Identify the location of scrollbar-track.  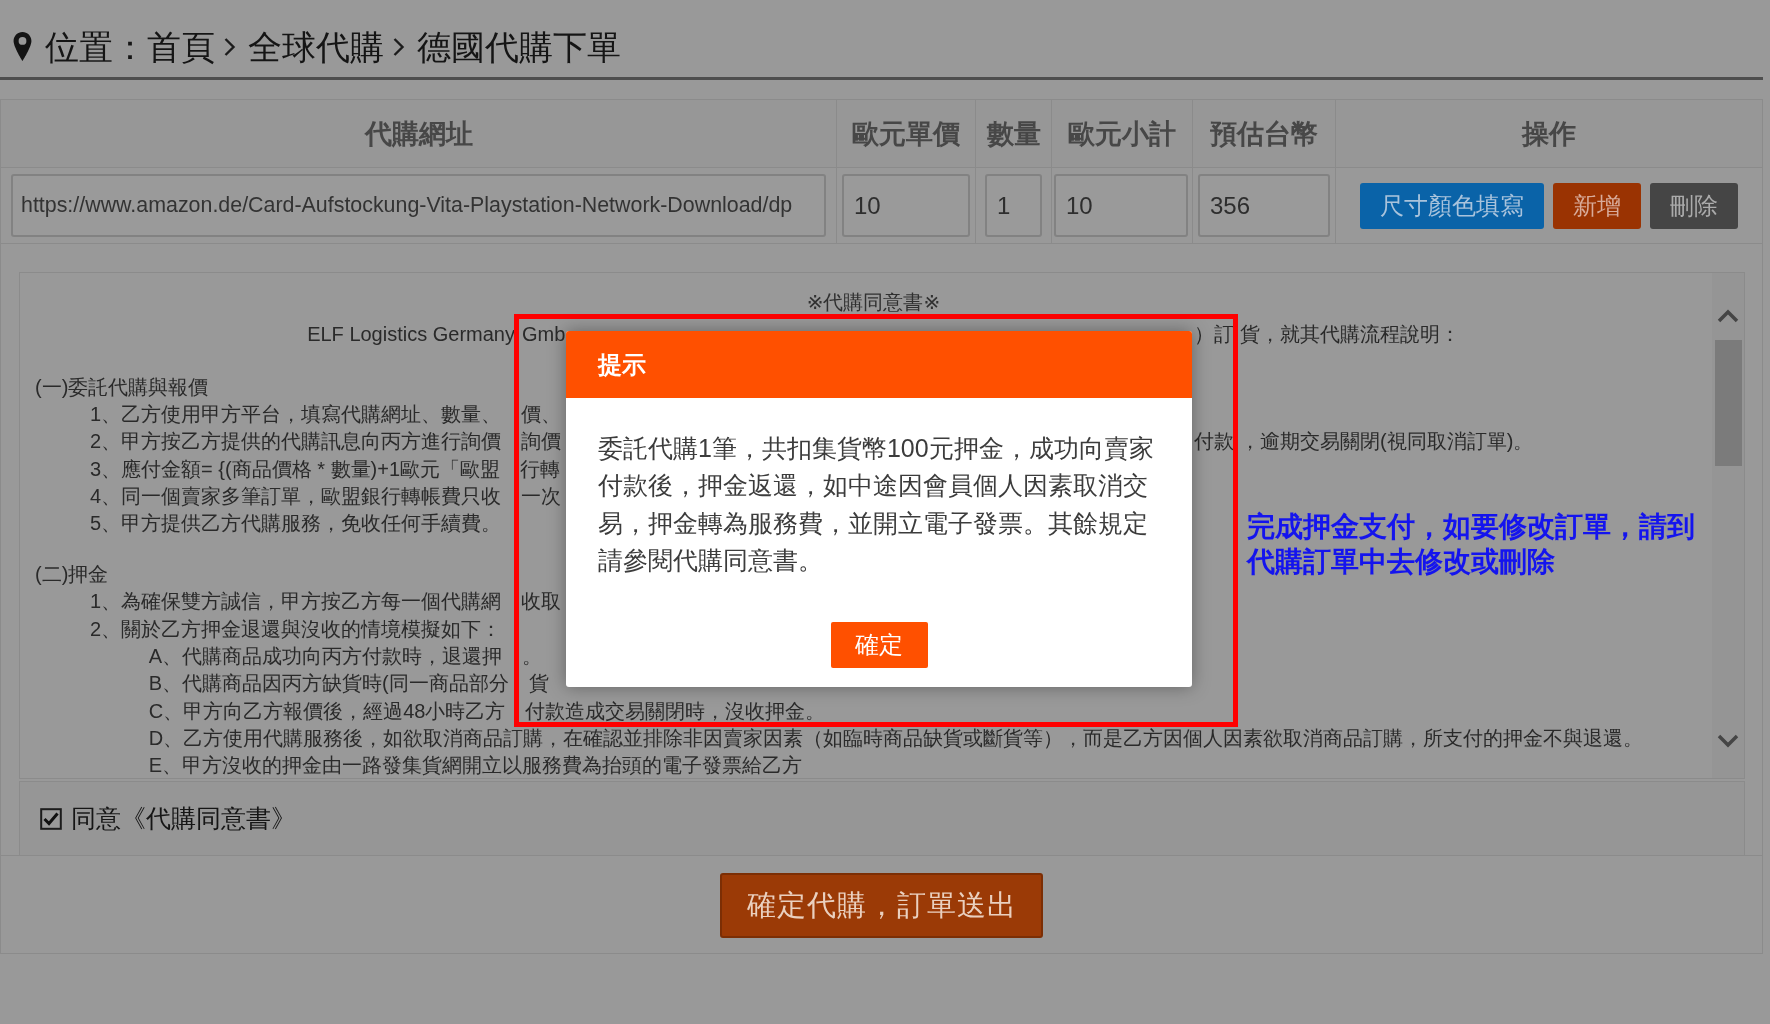
(1728, 525).